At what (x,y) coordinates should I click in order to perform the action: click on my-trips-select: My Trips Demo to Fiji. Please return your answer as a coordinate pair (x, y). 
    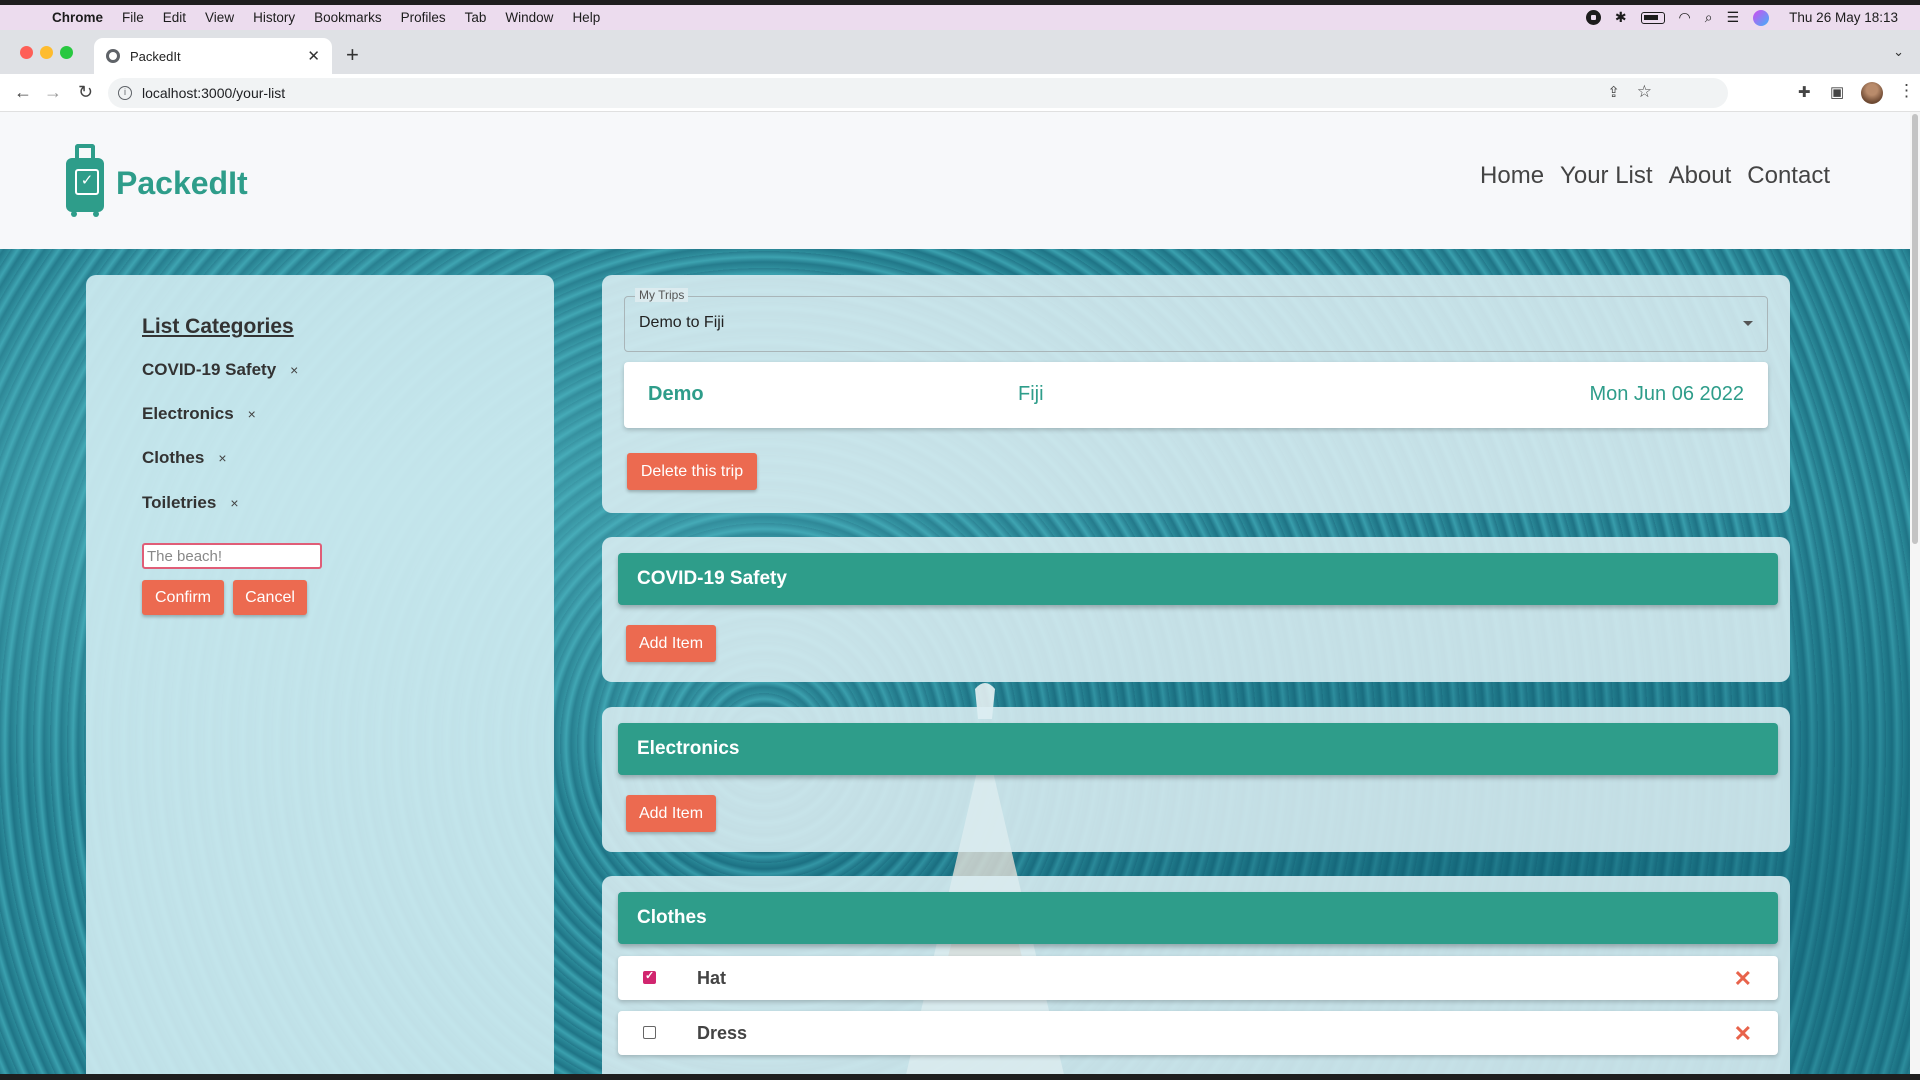
    Looking at the image, I should click on (1196, 320).